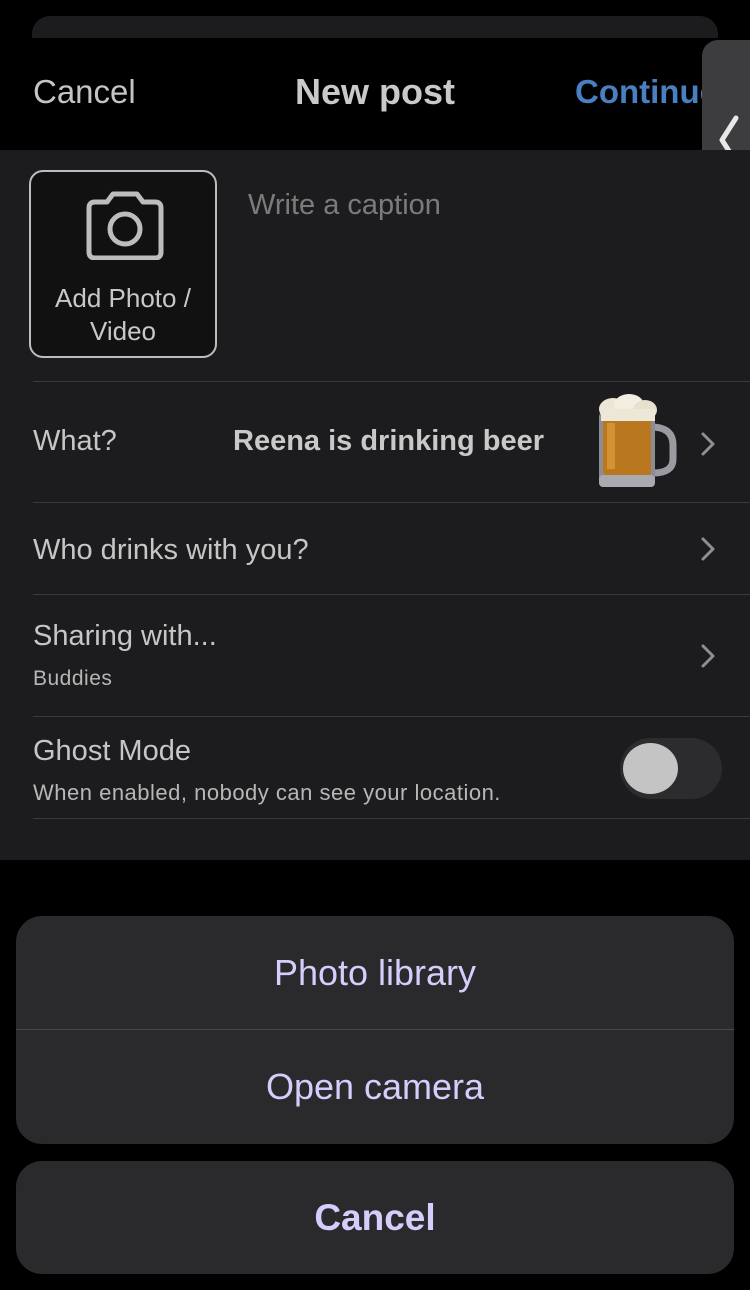 The width and height of the screenshot is (750, 1290). Describe the element at coordinates (375, 27) in the screenshot. I see `background-sheet-edge` at that location.